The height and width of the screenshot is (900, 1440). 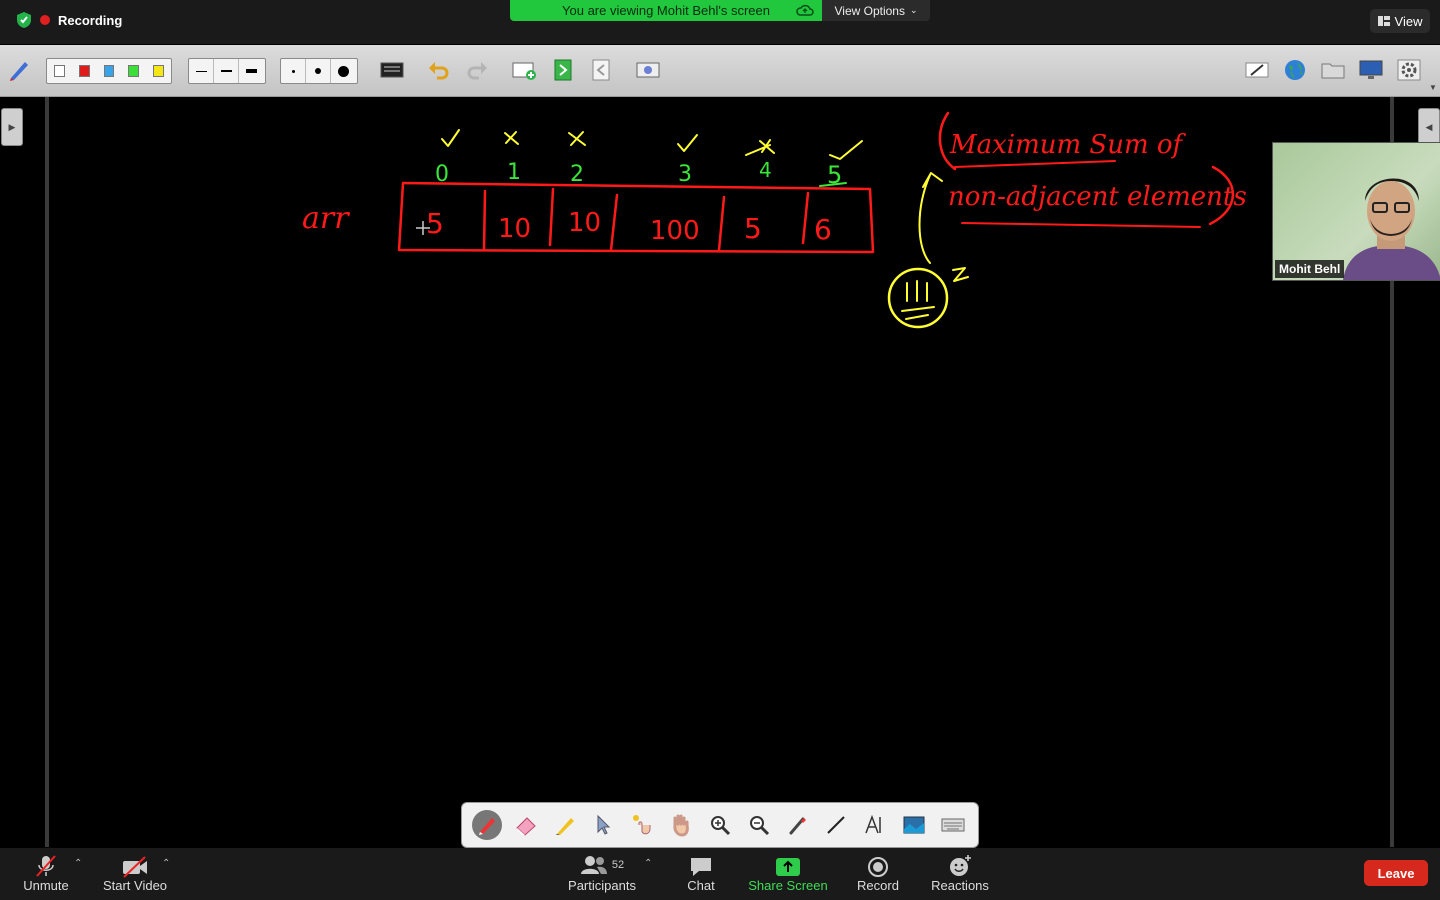 What do you see at coordinates (685, 174) in the screenshot?
I see `array-index: 3` at bounding box center [685, 174].